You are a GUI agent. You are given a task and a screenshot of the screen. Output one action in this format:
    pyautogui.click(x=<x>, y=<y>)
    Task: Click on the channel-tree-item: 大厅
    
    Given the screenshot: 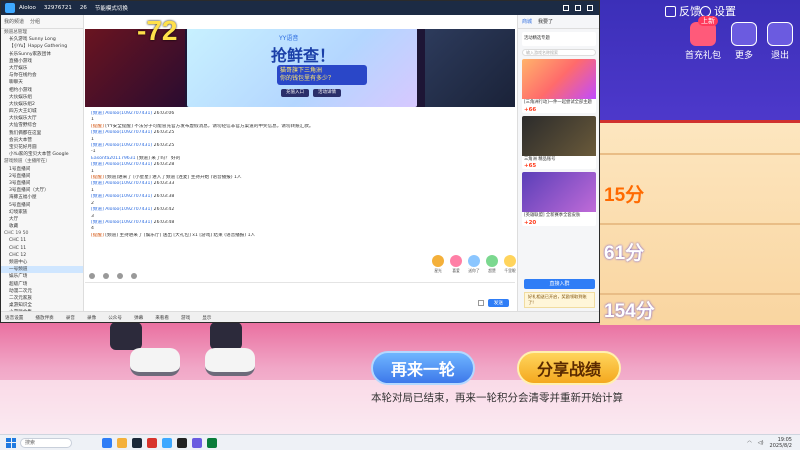 What is the action you would take?
    pyautogui.click(x=42, y=219)
    